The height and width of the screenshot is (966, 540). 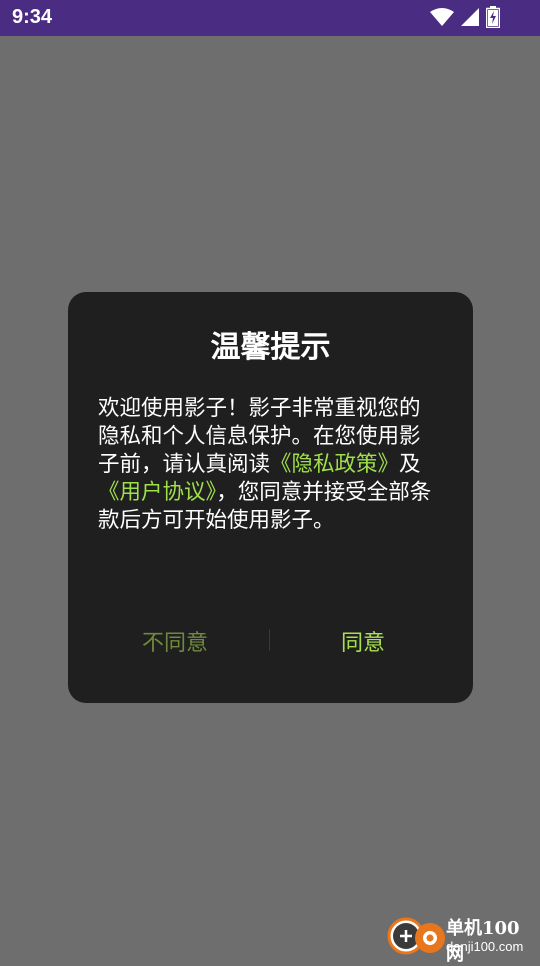 I want to click on status-time: 9:34, so click(x=32, y=17).